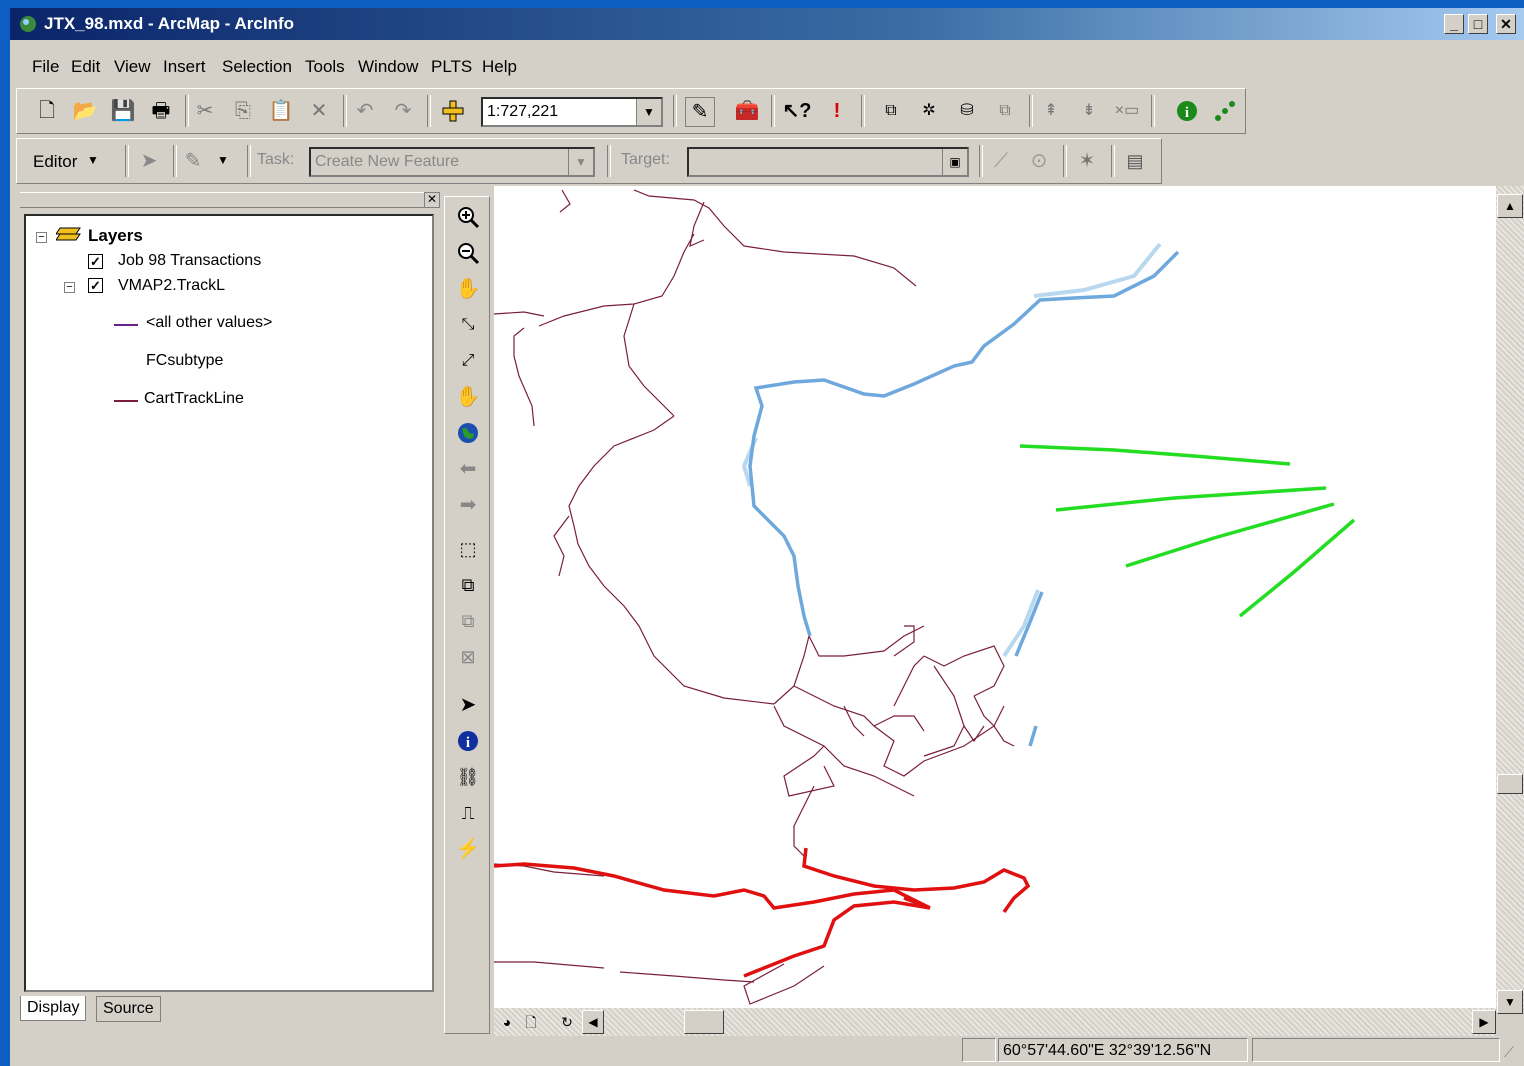  What do you see at coordinates (468, 217) in the screenshot?
I see `zoom-in-icon` at bounding box center [468, 217].